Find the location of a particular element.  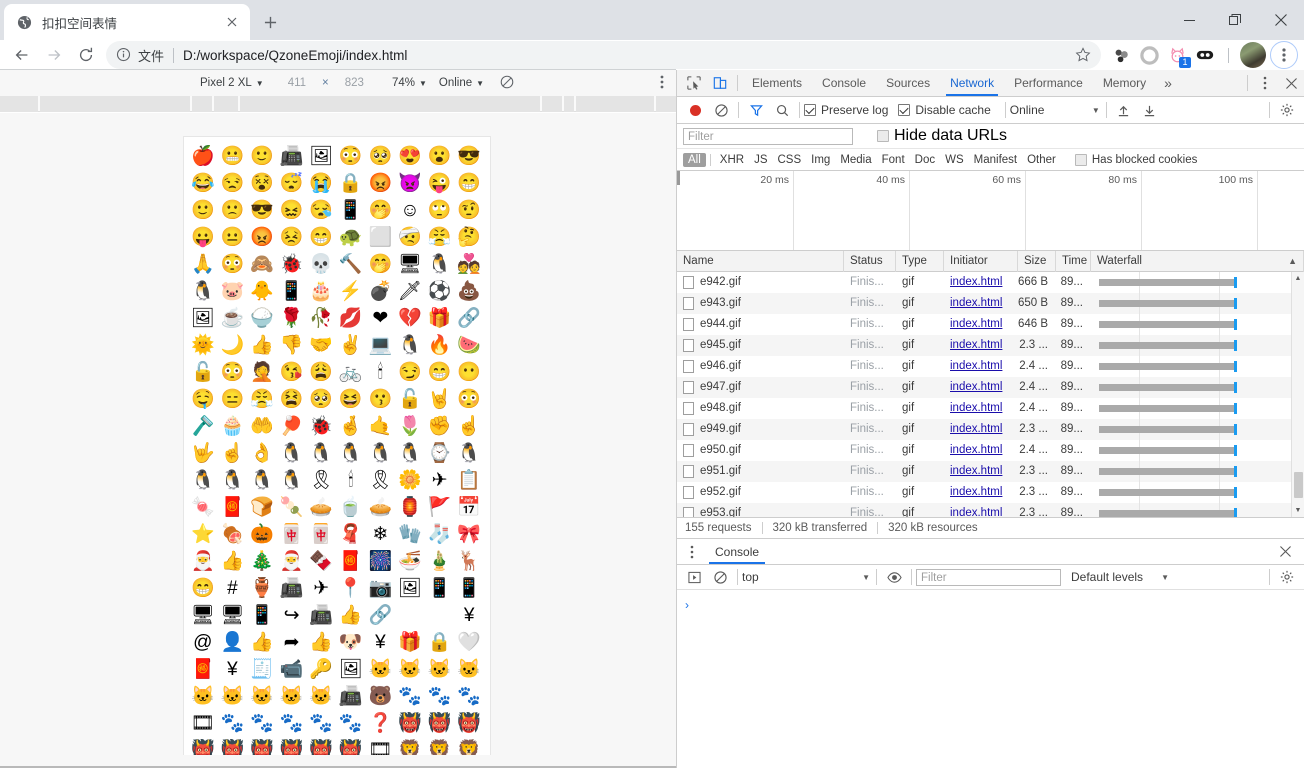

column-header-initiator: Initiator is located at coordinates (981, 261).